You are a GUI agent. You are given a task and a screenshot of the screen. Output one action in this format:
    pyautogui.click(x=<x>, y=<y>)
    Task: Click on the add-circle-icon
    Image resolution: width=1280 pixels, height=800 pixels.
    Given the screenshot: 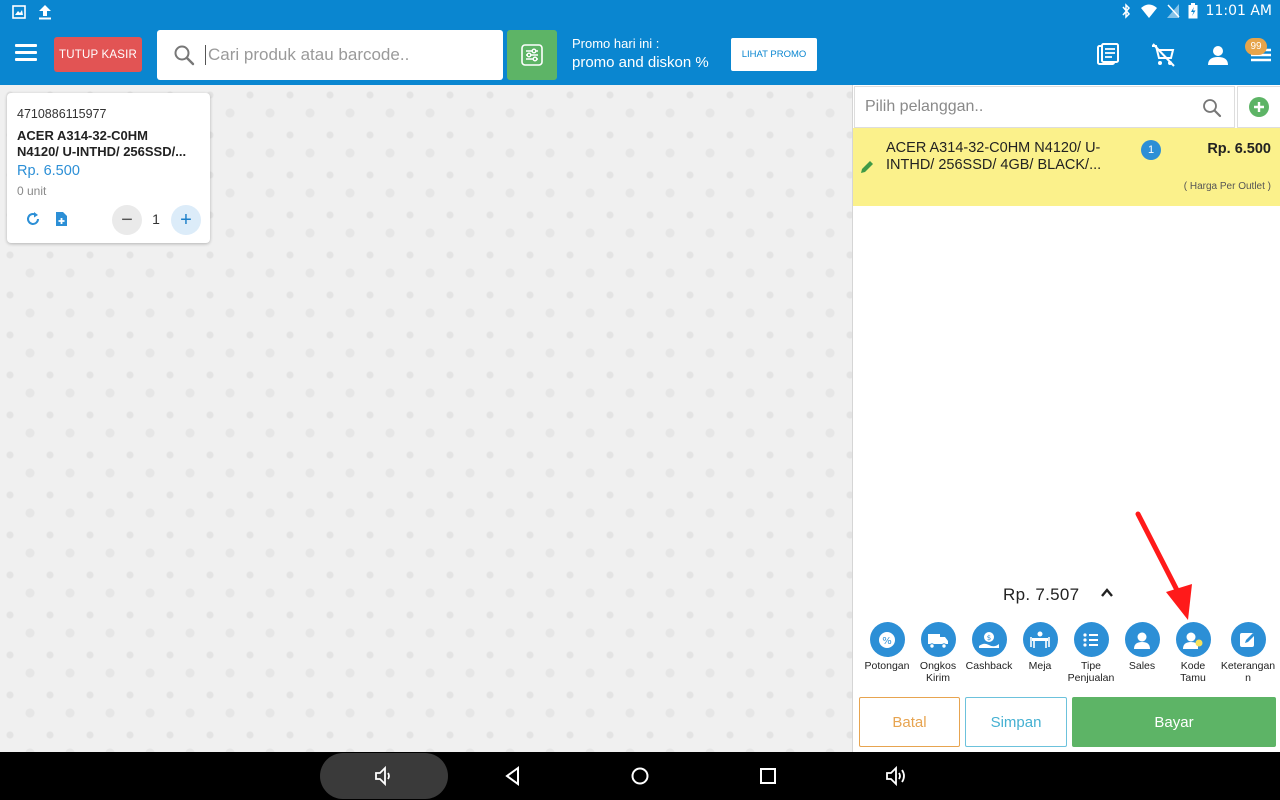 What is the action you would take?
    pyautogui.click(x=1259, y=107)
    